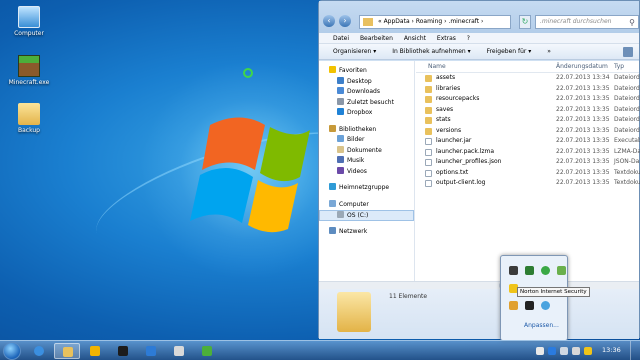 The height and width of the screenshot is (360, 640). What do you see at coordinates (332, 186) in the screenshot?
I see `homegroup-icon` at bounding box center [332, 186].